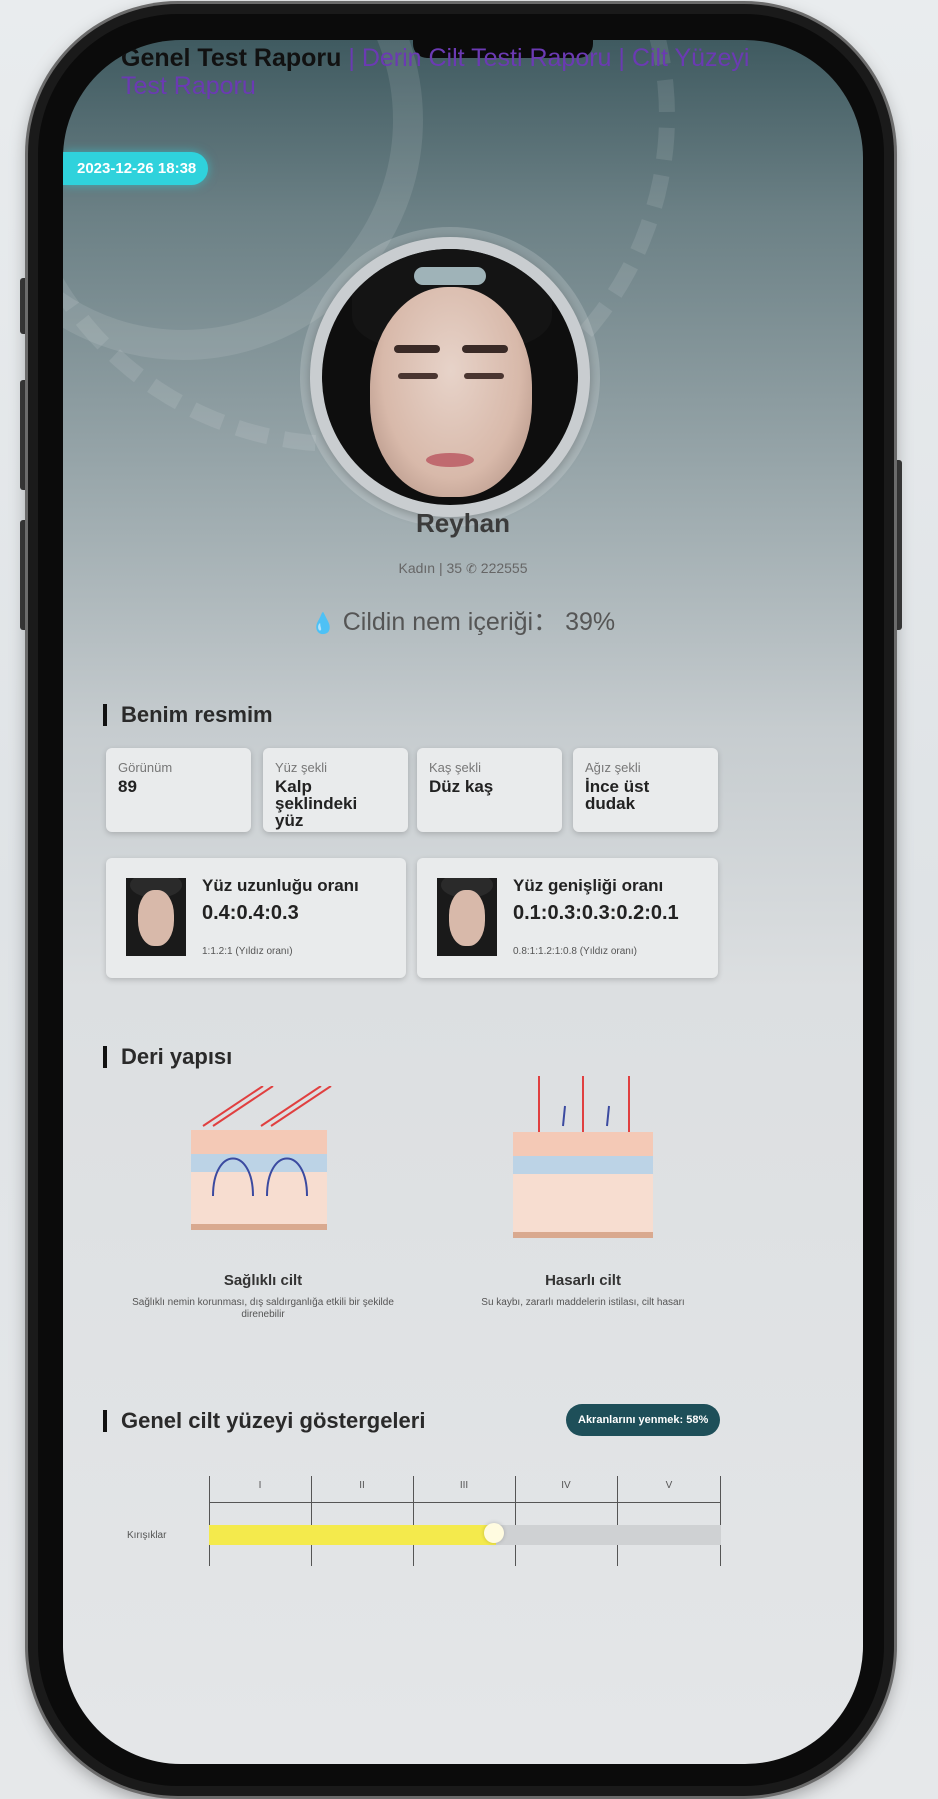 This screenshot has width=938, height=1799. What do you see at coordinates (463, 523) in the screenshot?
I see `client-name: Reyhan` at bounding box center [463, 523].